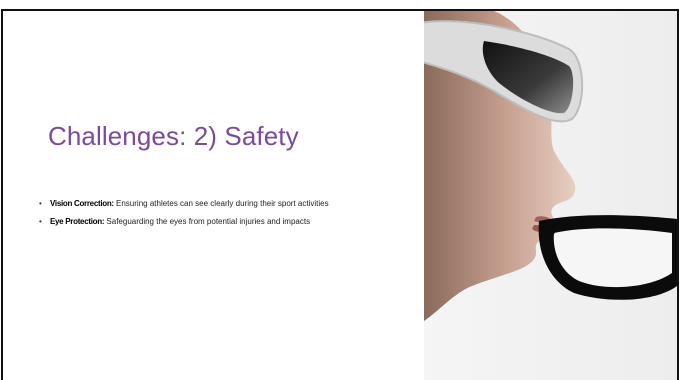 Image resolution: width=683 pixels, height=380 pixels. Describe the element at coordinates (77, 221) in the screenshot. I see `bullet-term: Eye Protection:` at that location.